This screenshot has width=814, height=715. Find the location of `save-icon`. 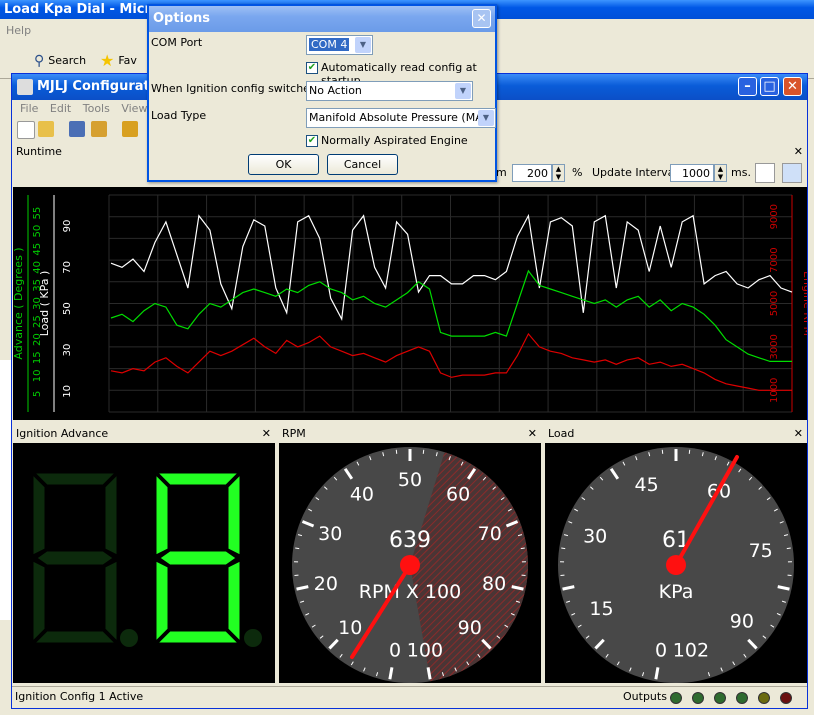

save-icon is located at coordinates (77, 129).